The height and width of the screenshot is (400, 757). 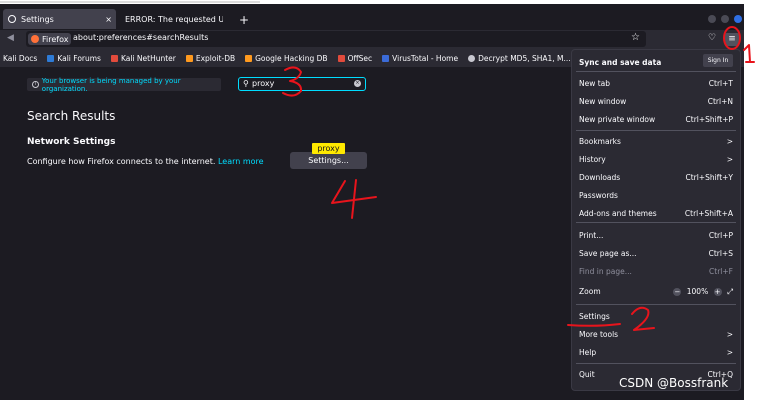 What do you see at coordinates (594, 325) in the screenshot?
I see `annotation-underline-settings` at bounding box center [594, 325].